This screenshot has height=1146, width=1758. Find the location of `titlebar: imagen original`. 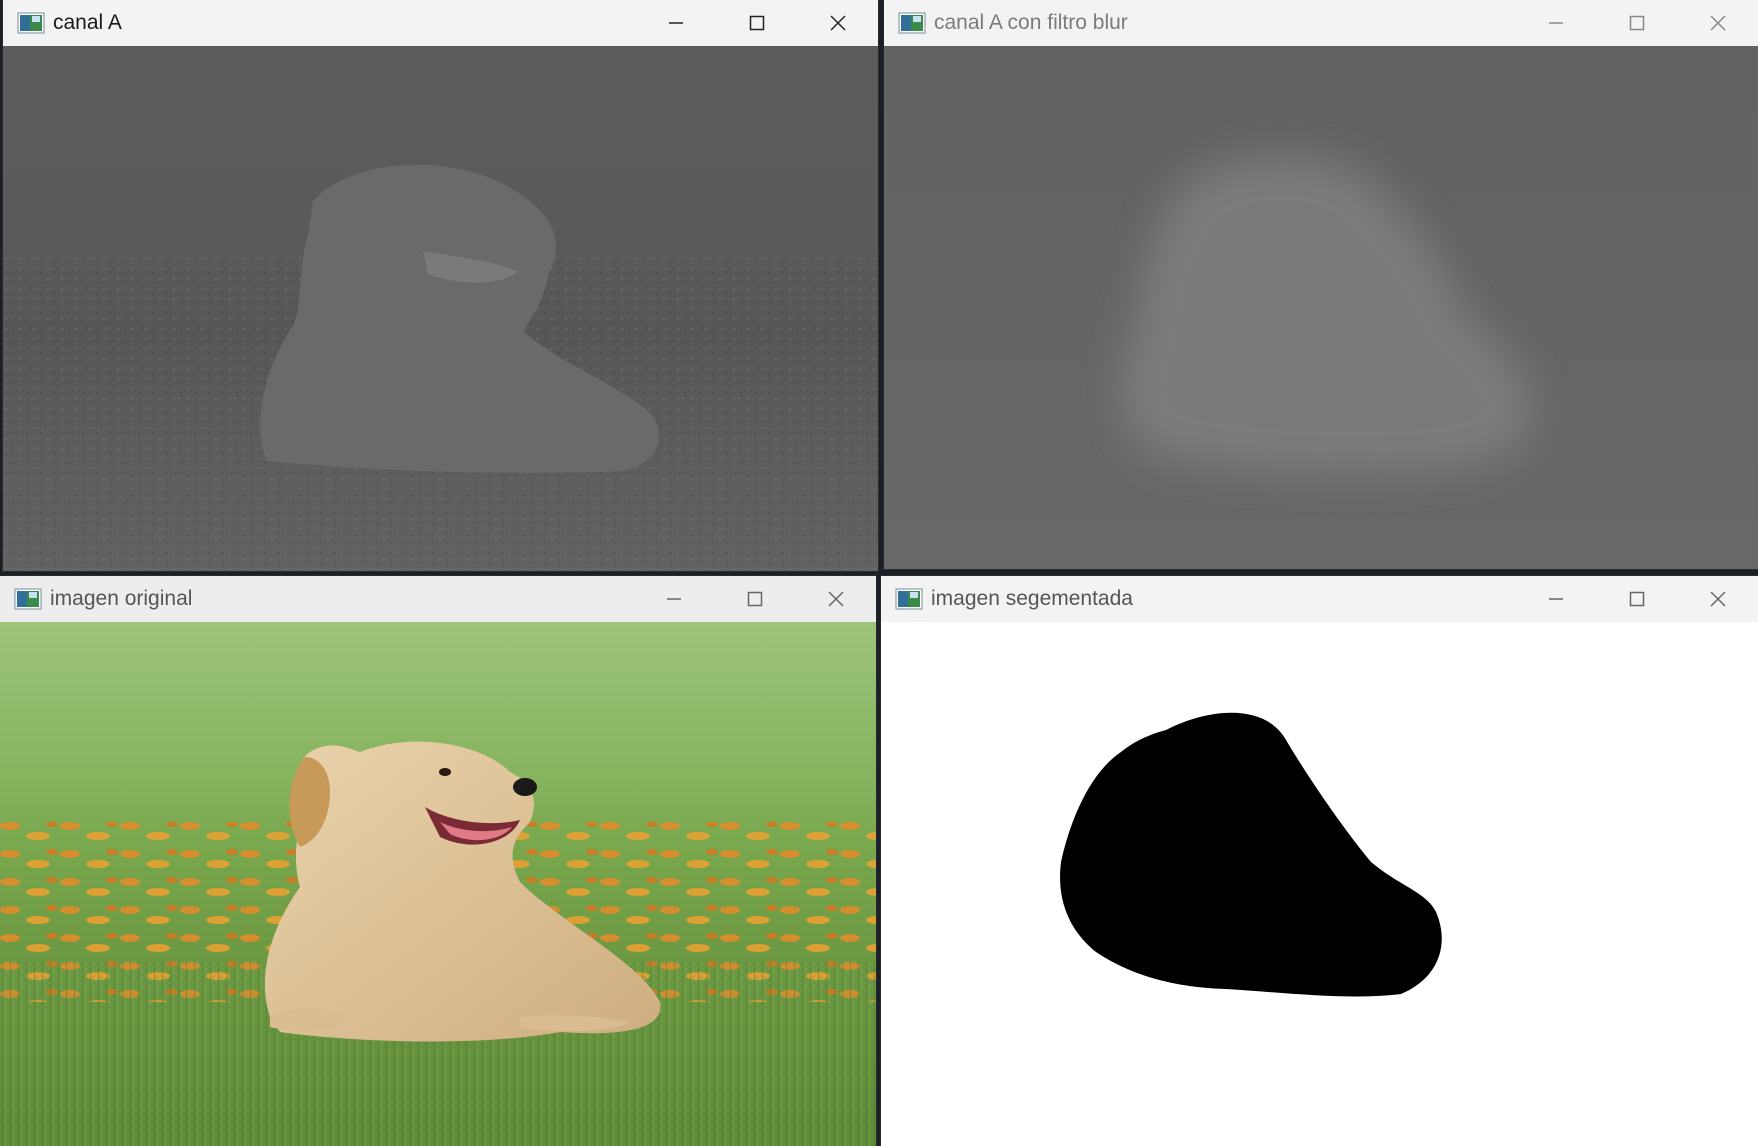

titlebar: imagen original is located at coordinates (438, 599).